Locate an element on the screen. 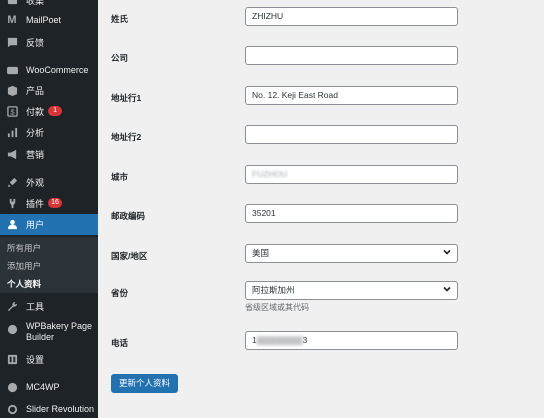 The height and width of the screenshot is (418, 544). state-hint: 省级区域或其代码 is located at coordinates (277, 307).